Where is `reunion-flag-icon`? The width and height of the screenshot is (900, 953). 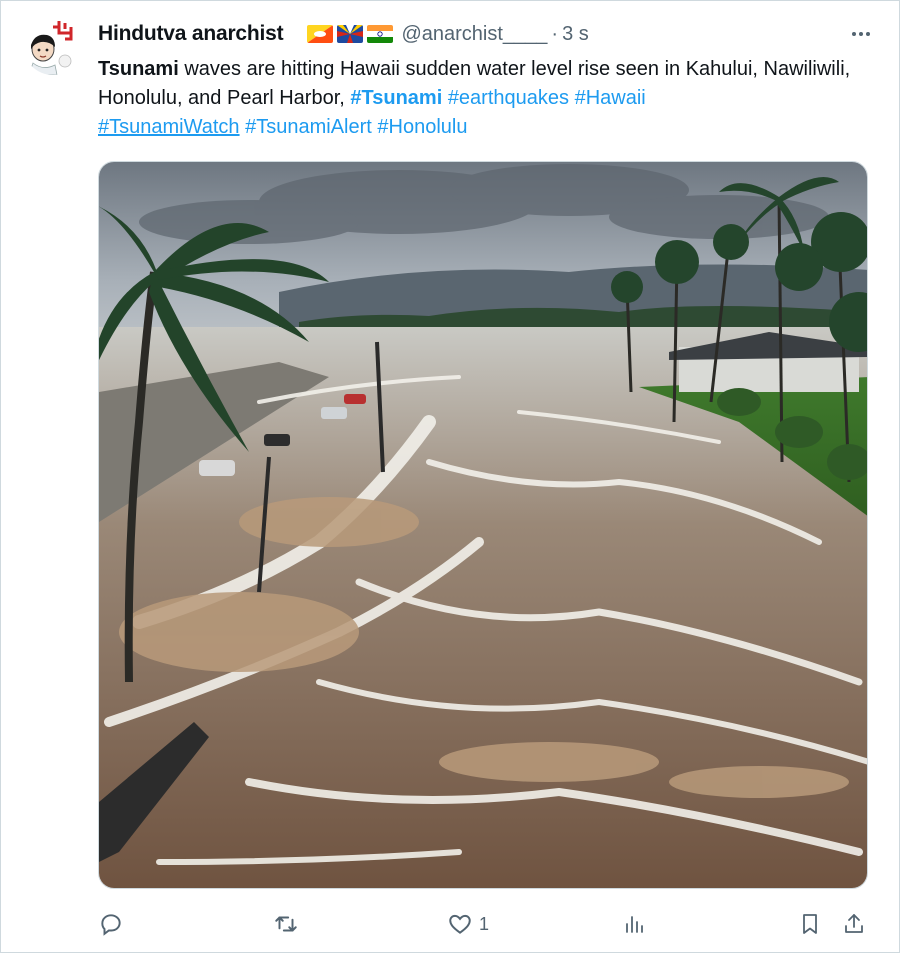 reunion-flag-icon is located at coordinates (350, 34).